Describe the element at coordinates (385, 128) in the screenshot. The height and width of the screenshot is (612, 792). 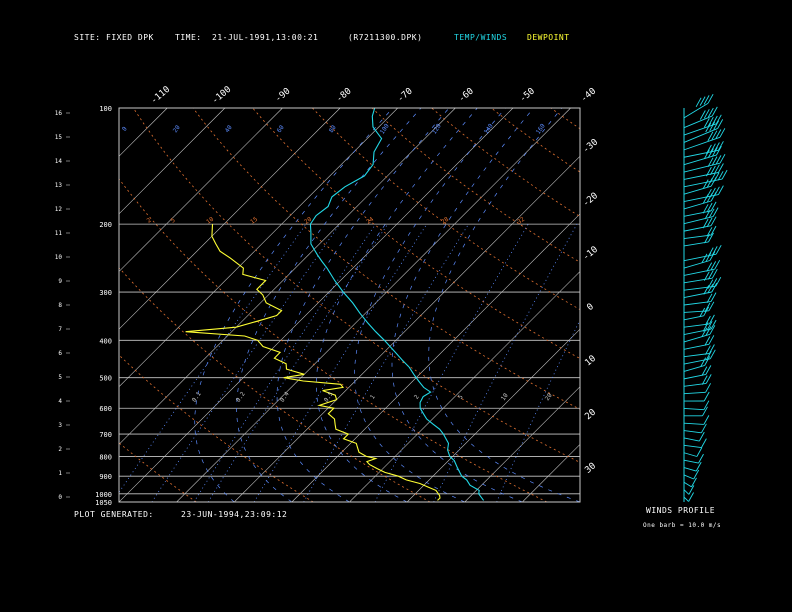
I see `dry-adiabat-label: 100` at that location.